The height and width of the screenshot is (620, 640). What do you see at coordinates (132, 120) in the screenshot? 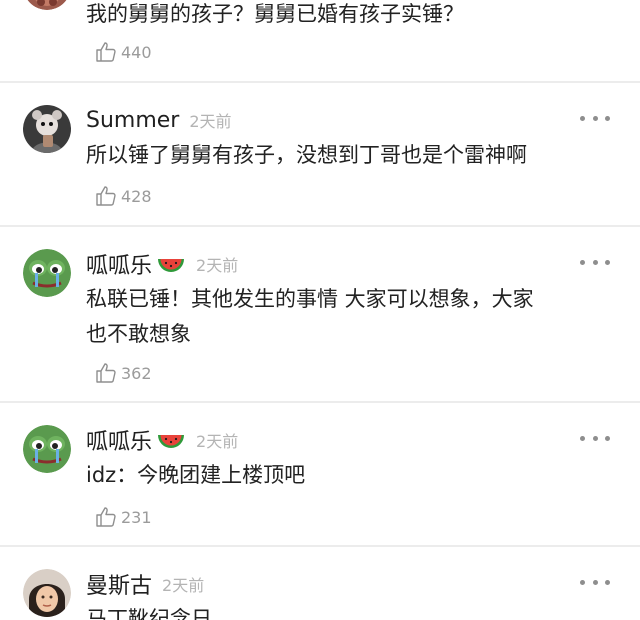
I see `author-name: Summer` at bounding box center [132, 120].